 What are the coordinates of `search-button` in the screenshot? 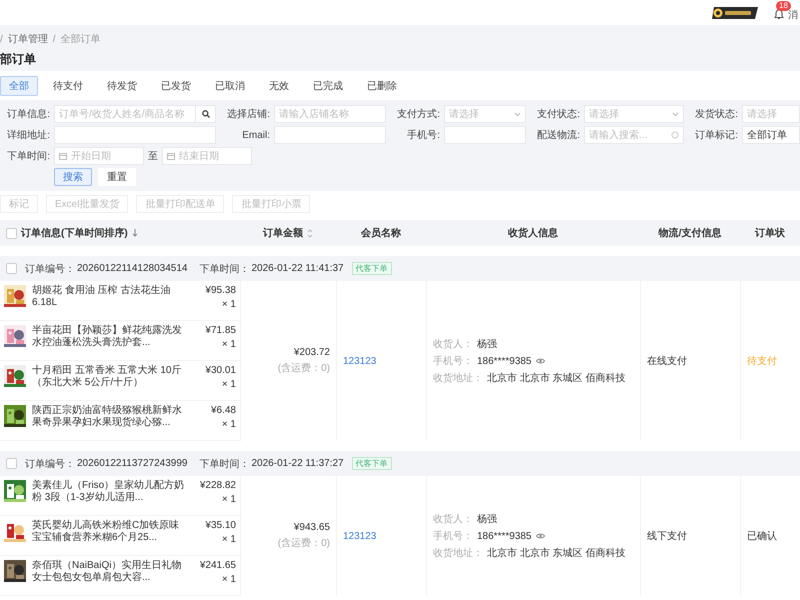 It's located at (206, 114).